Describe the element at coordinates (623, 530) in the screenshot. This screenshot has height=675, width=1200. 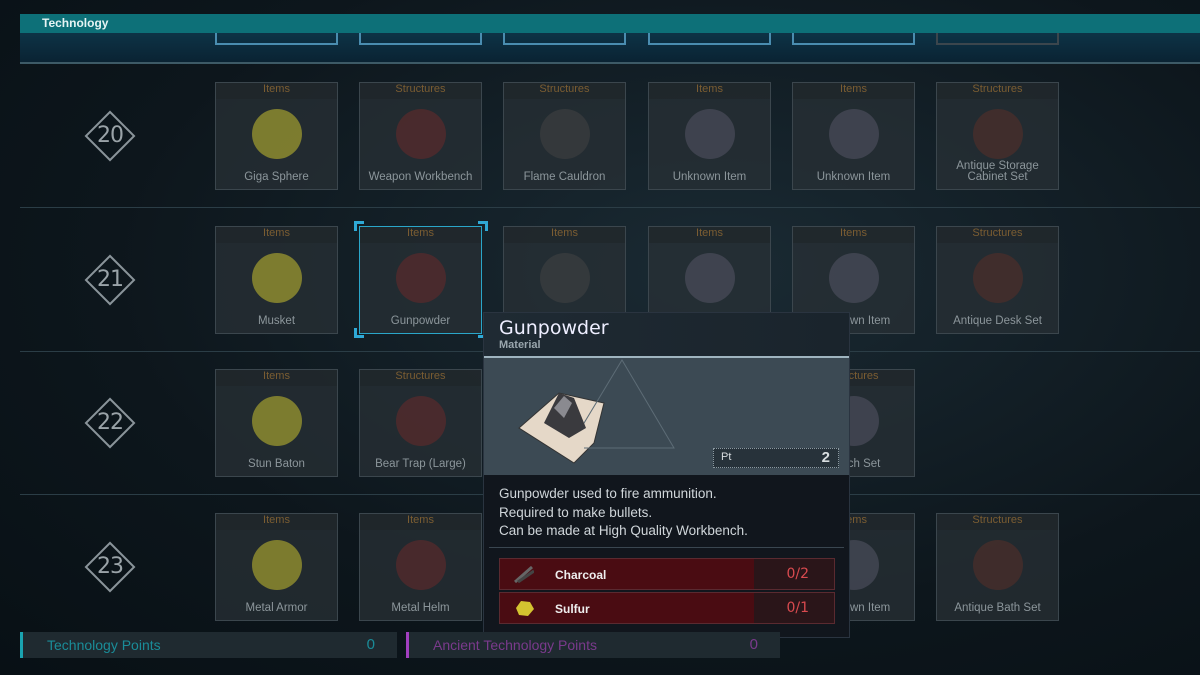
I see `description-line: Can be made at High Quality Workbench.` at that location.